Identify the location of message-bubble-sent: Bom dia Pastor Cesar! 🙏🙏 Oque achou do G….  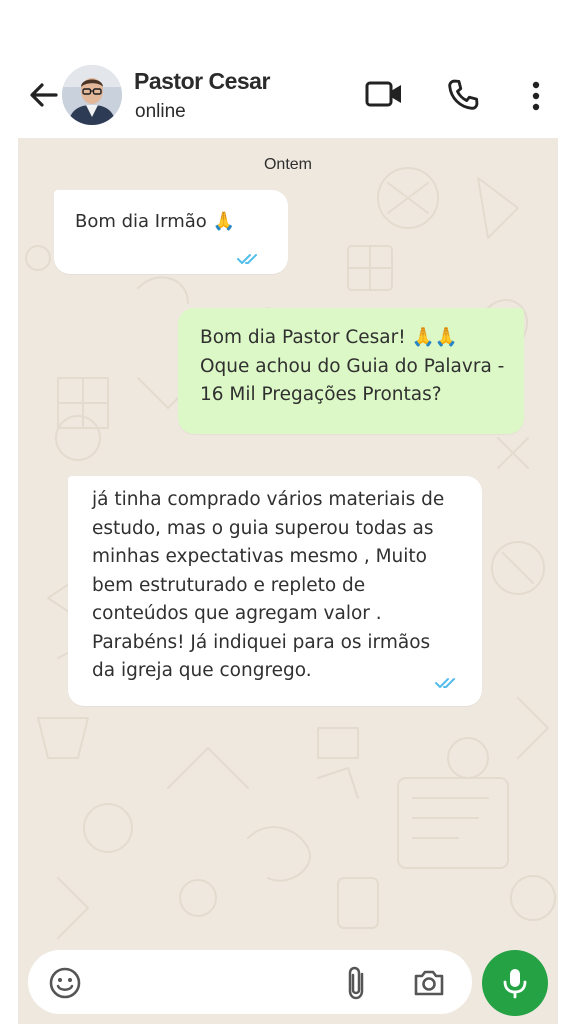
(351, 371).